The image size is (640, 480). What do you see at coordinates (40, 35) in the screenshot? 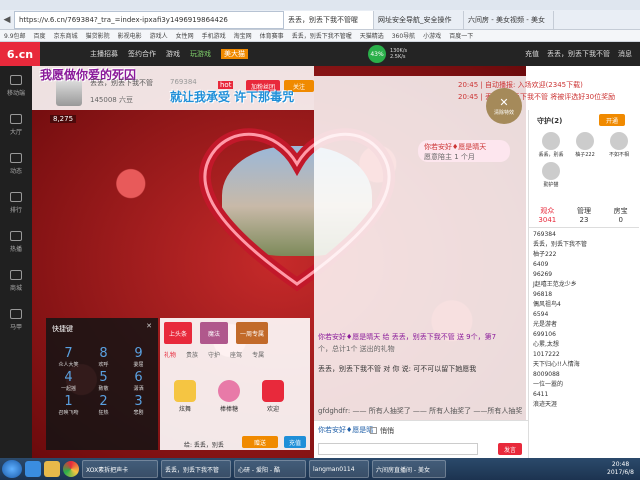
I see `bookmark: 百度` at bounding box center [40, 35].